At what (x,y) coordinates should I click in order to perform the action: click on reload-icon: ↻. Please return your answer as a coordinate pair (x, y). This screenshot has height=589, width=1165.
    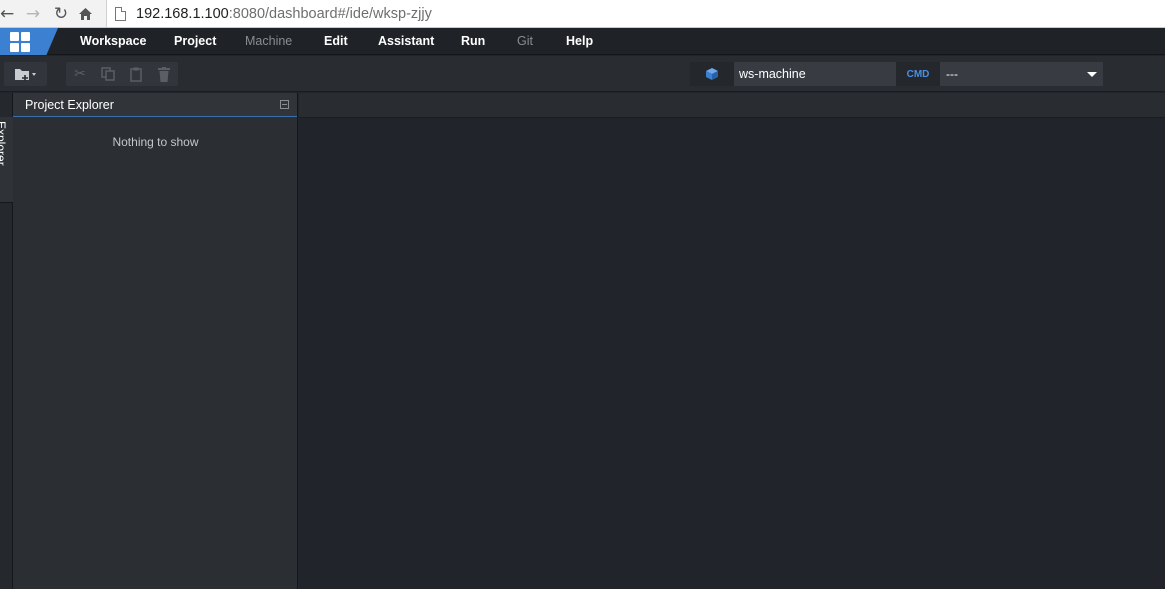
    Looking at the image, I should click on (61, 14).